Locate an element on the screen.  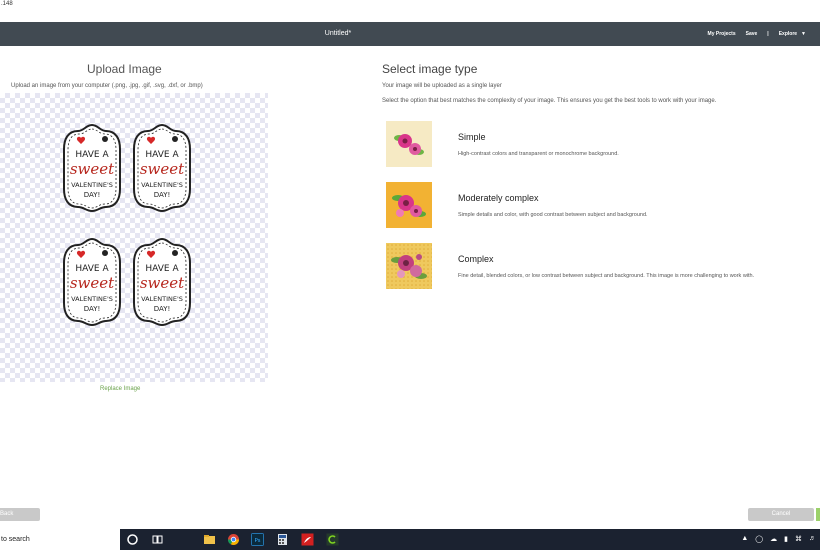
battery-icon: ▮ is located at coordinates (786, 539).